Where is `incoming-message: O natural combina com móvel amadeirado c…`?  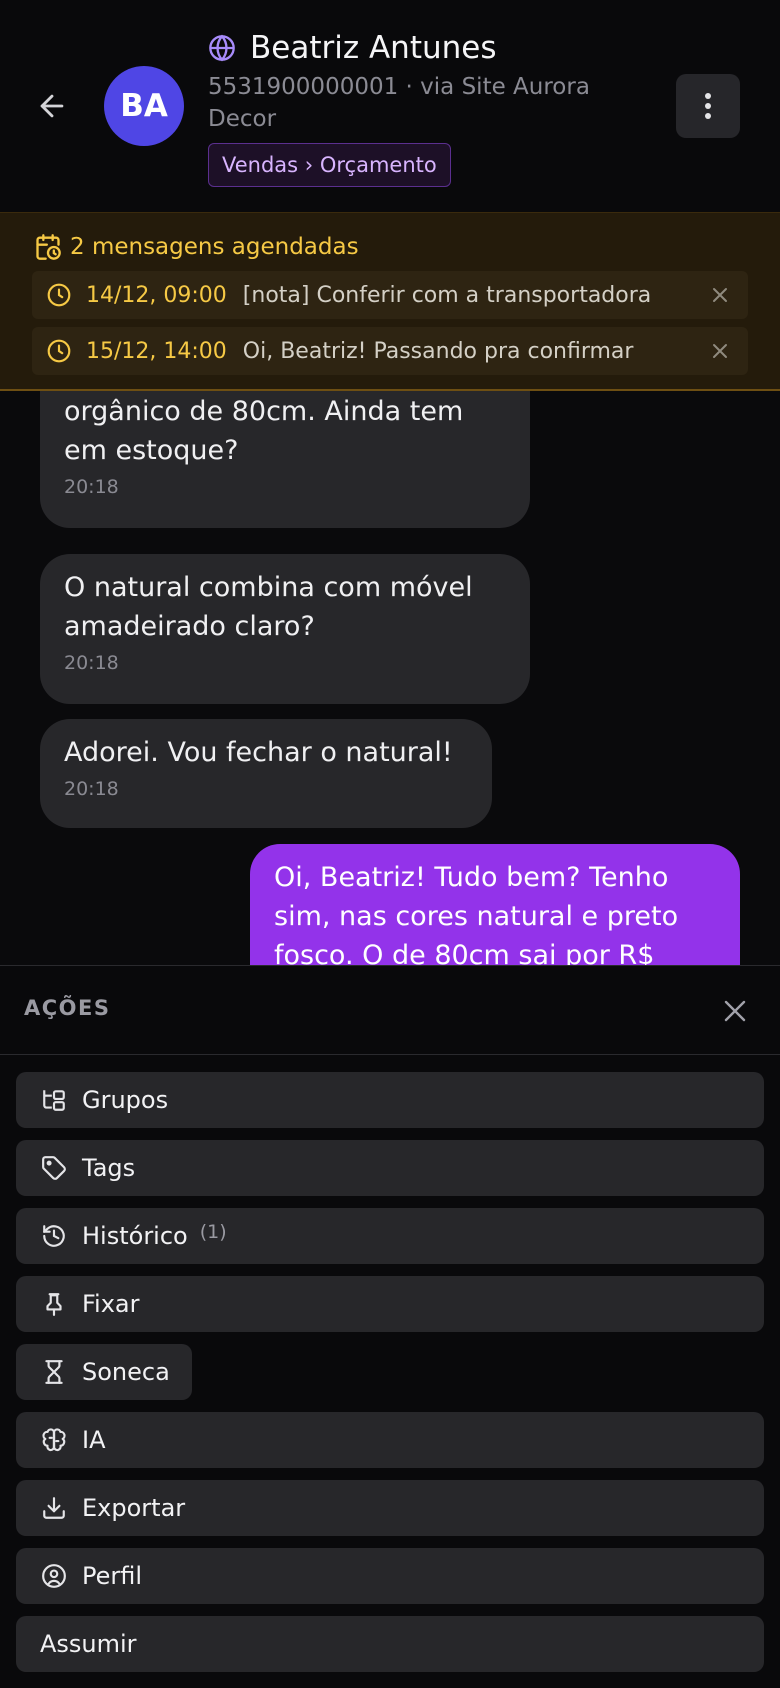
incoming-message: O natural combina com móvel amadeirado c… is located at coordinates (285, 629).